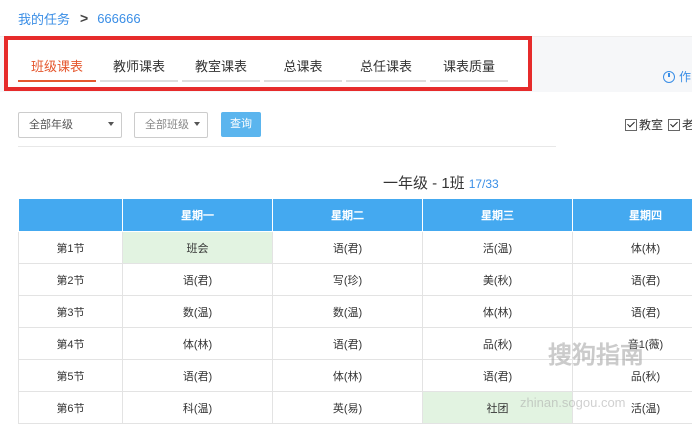 This screenshot has height=437, width=692. I want to click on grade-select: 全部年级, so click(70, 125).